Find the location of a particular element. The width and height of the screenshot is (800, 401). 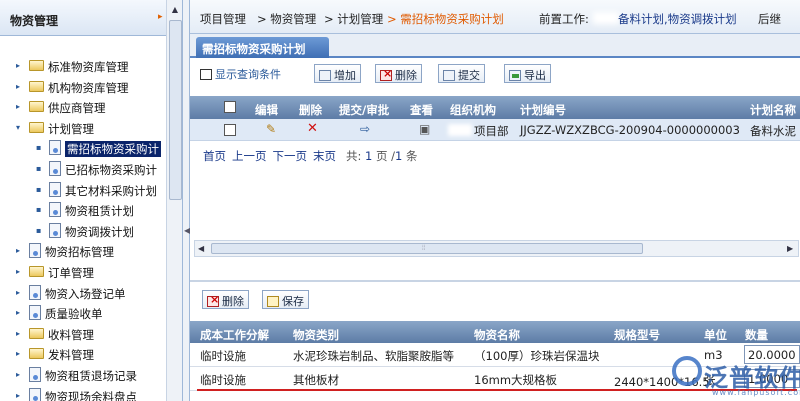

col-plan-no: 计划编号 is located at coordinates (543, 110).